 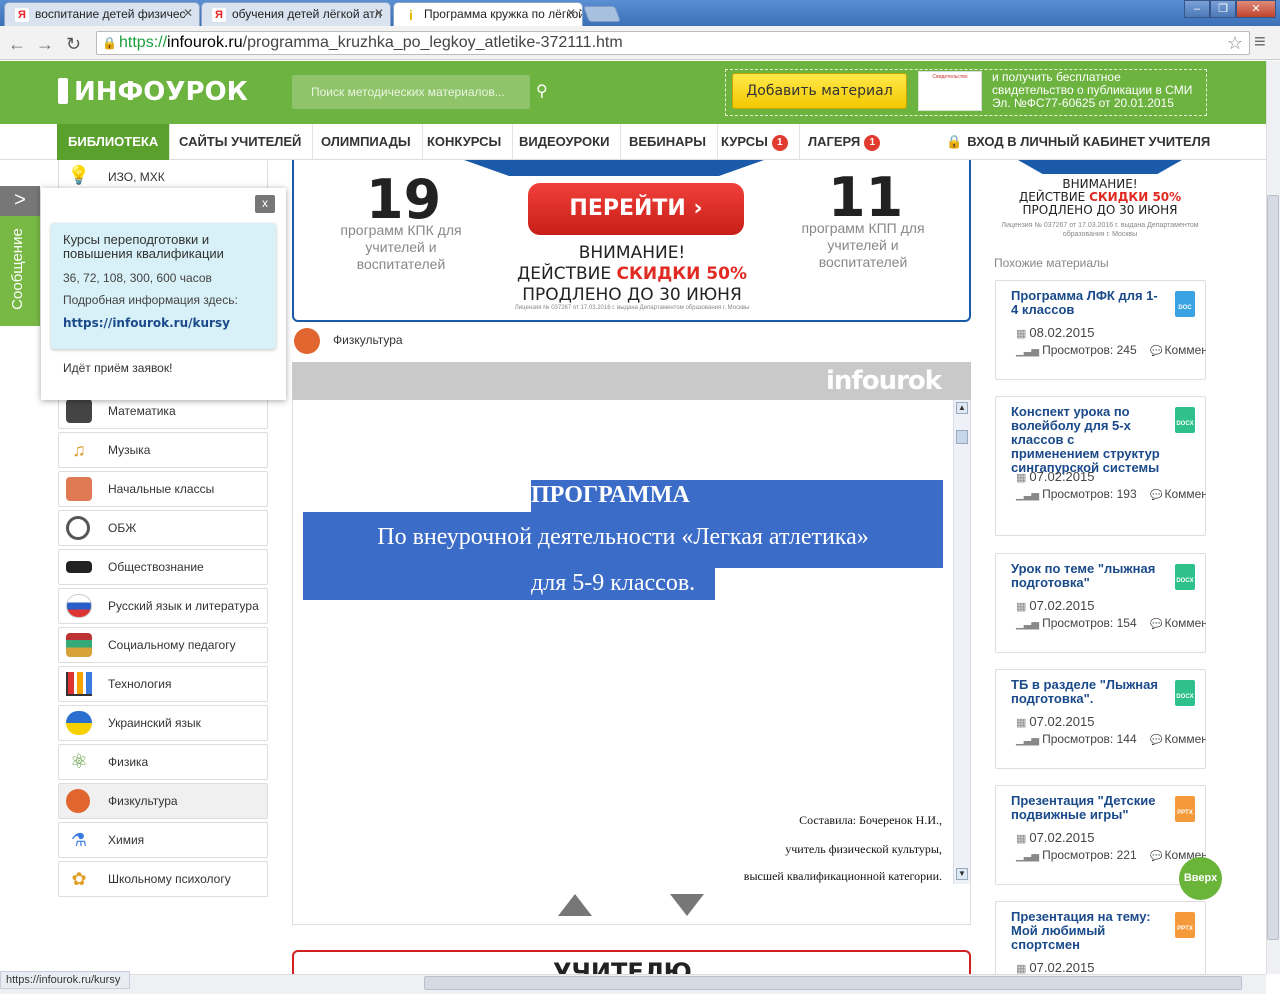 What do you see at coordinates (844, 142) in the screenshot?
I see `nav-camps: ЛАГЕРЯ 1` at bounding box center [844, 142].